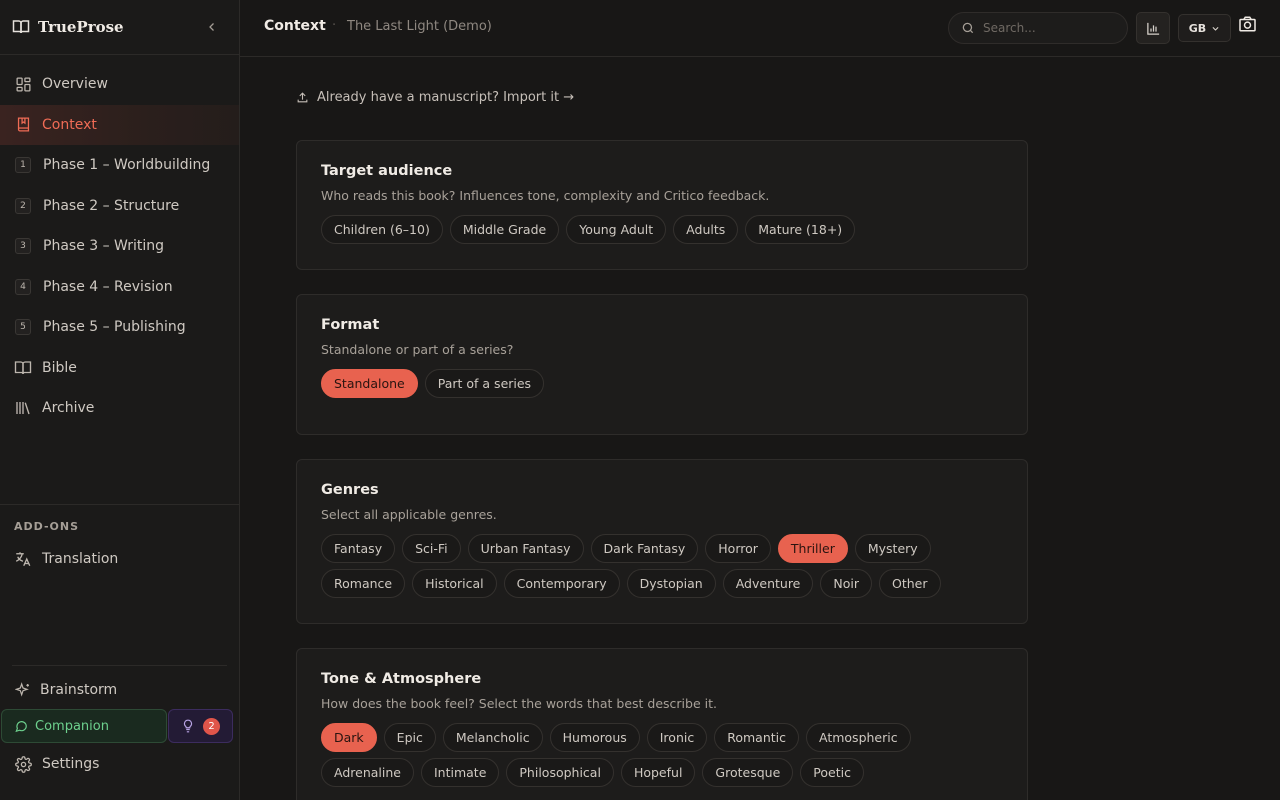 The image size is (1280, 800). What do you see at coordinates (401, 679) in the screenshot?
I see `card-title: Tone & Atmosphere` at bounding box center [401, 679].